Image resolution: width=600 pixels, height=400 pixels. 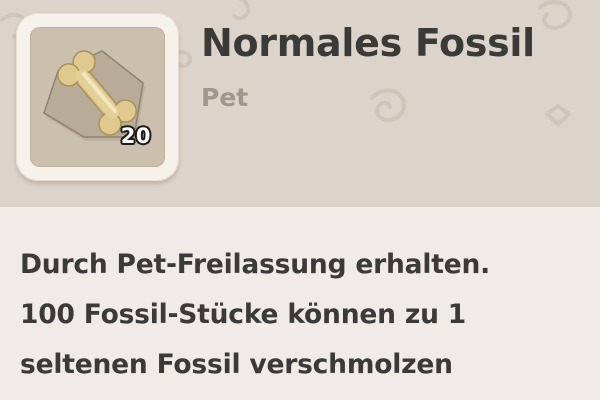 I want to click on item-title: Normales Fossil, so click(x=368, y=43).